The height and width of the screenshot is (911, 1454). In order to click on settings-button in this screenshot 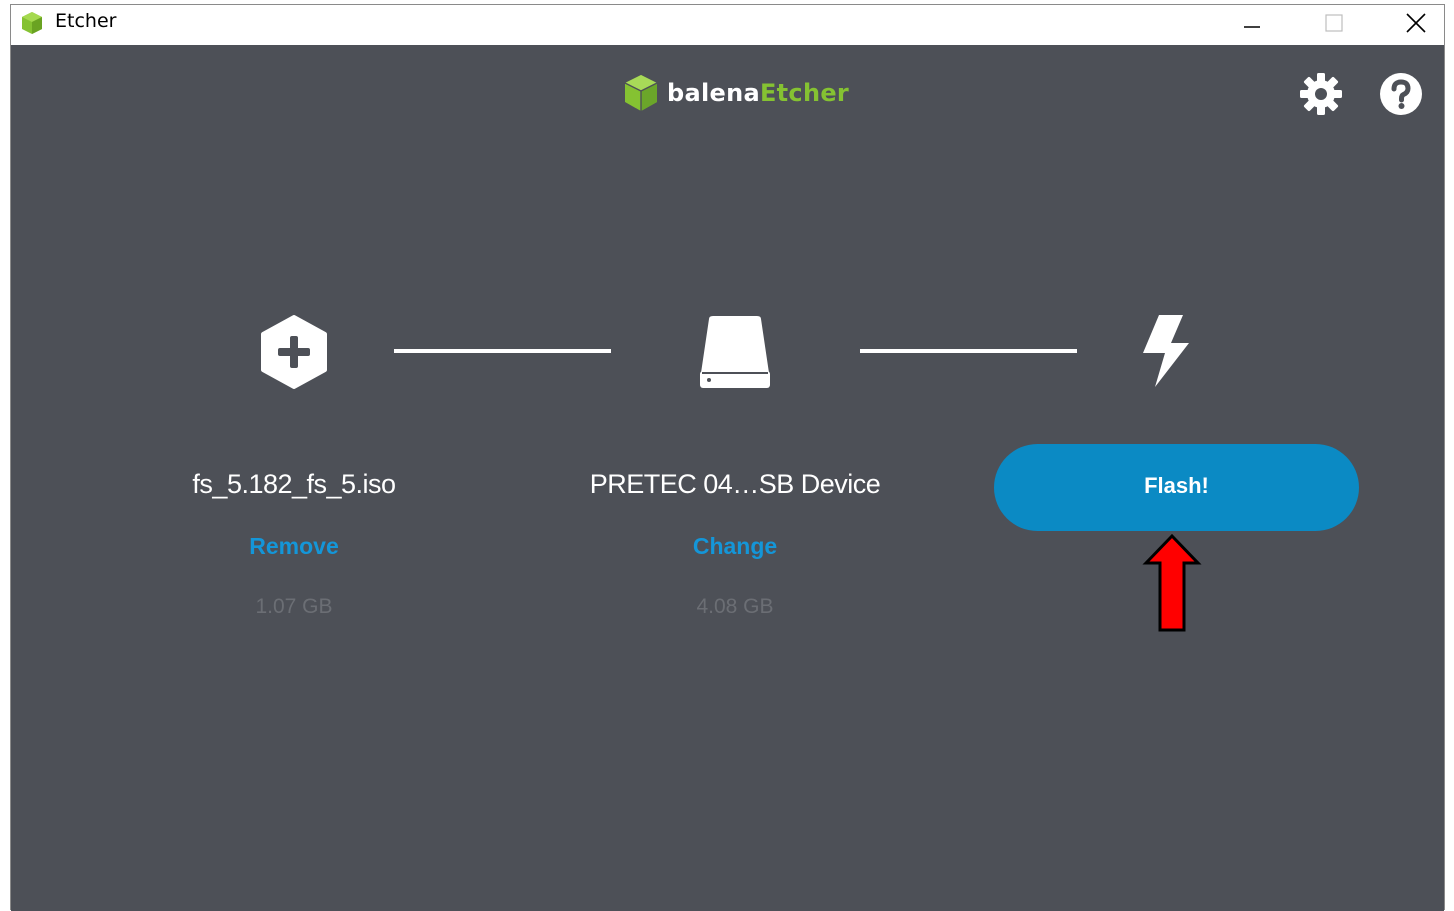, I will do `click(1321, 94)`.